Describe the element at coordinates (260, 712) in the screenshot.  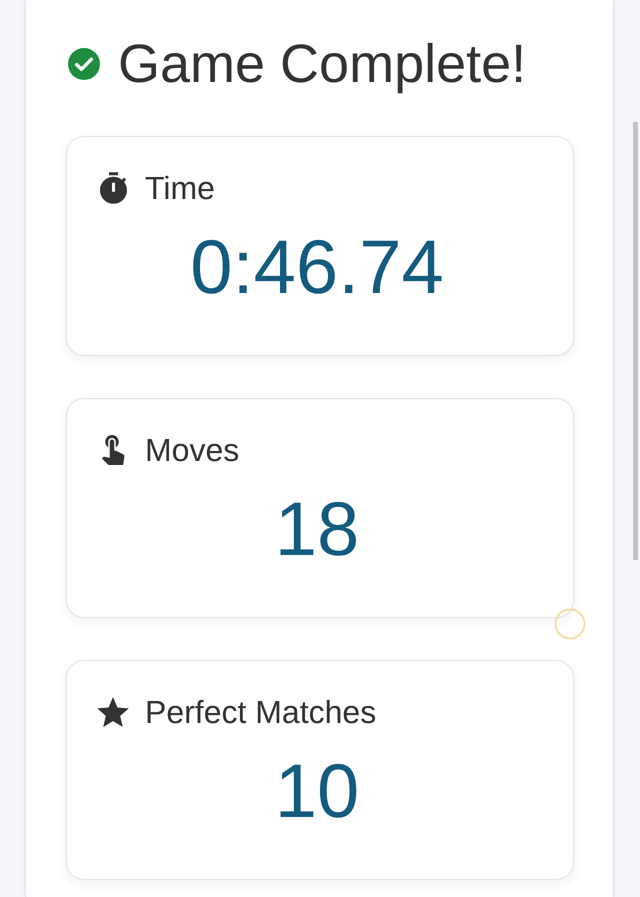
I see `stat-label: Perfect Matches` at that location.